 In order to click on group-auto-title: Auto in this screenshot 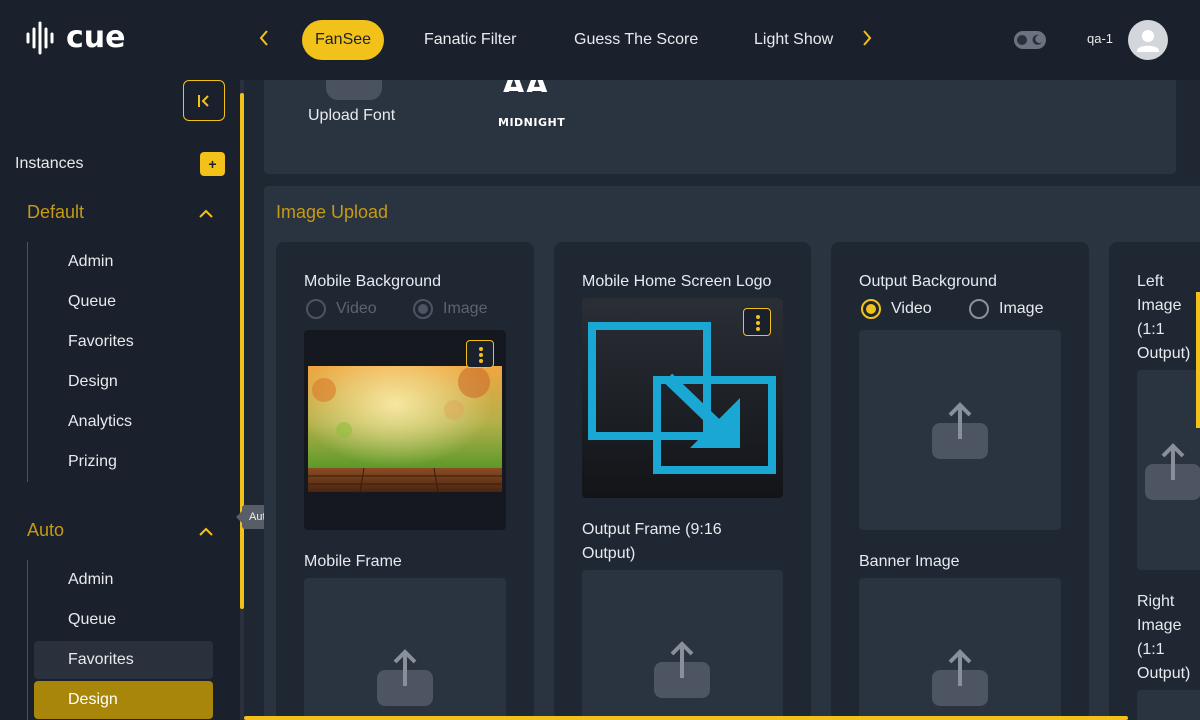, I will do `click(45, 530)`.